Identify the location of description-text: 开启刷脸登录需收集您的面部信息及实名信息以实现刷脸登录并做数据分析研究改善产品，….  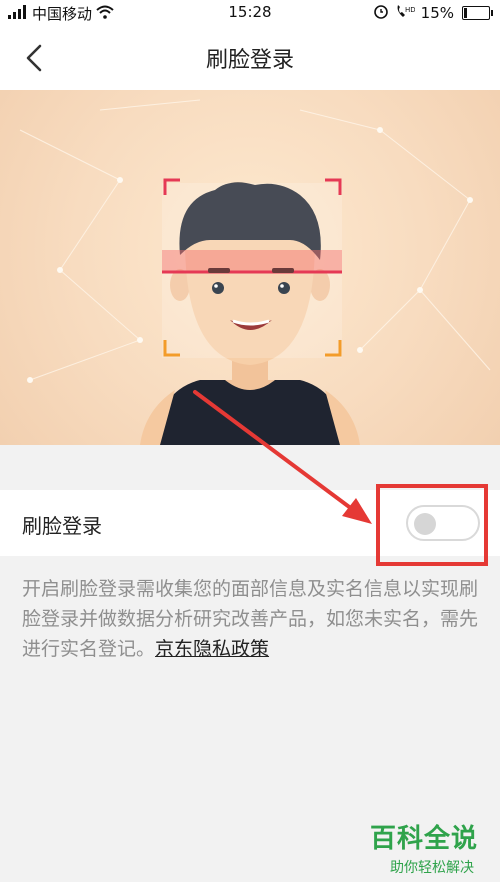
(250, 619).